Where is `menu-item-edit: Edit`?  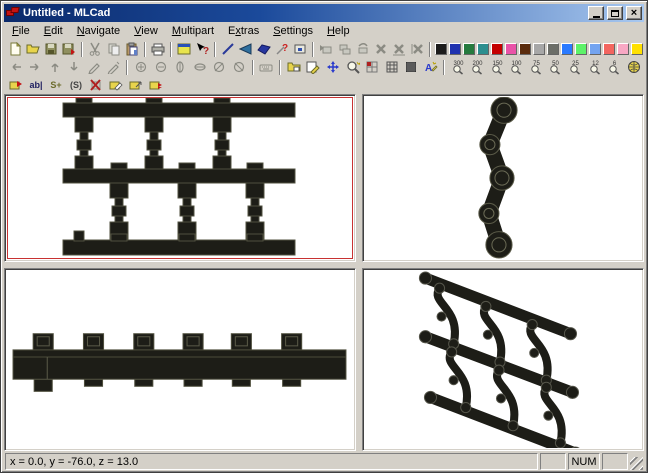
menu-item-edit: Edit is located at coordinates (53, 31).